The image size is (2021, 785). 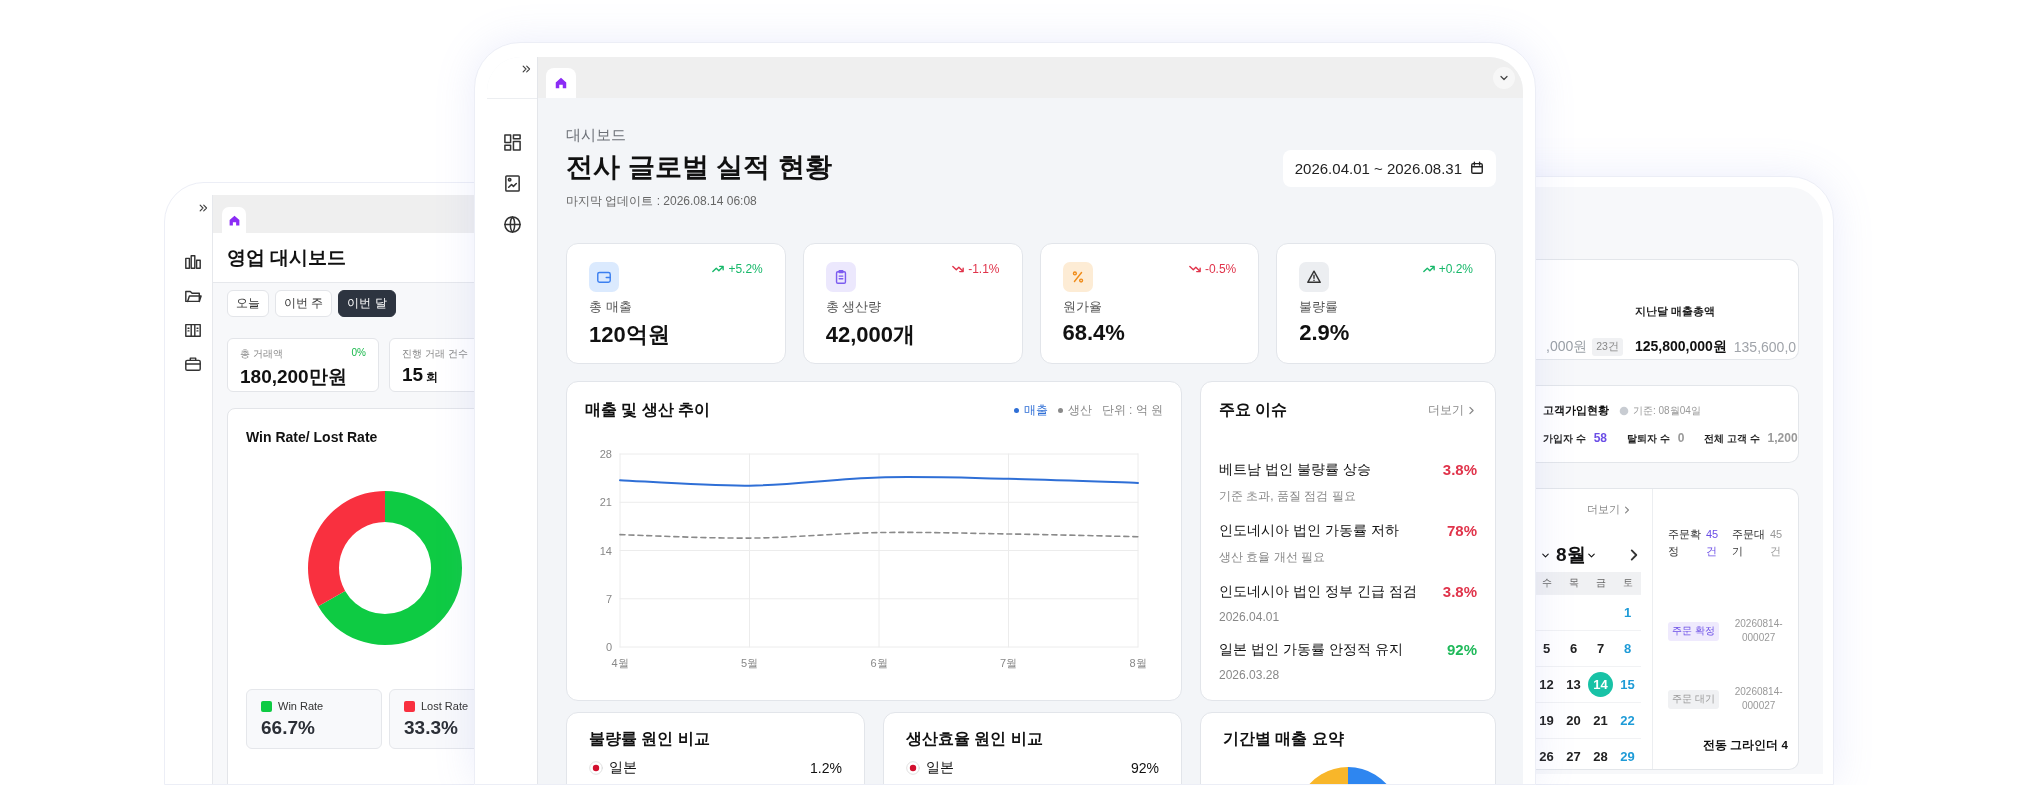 I want to click on report-icon, so click(x=512, y=183).